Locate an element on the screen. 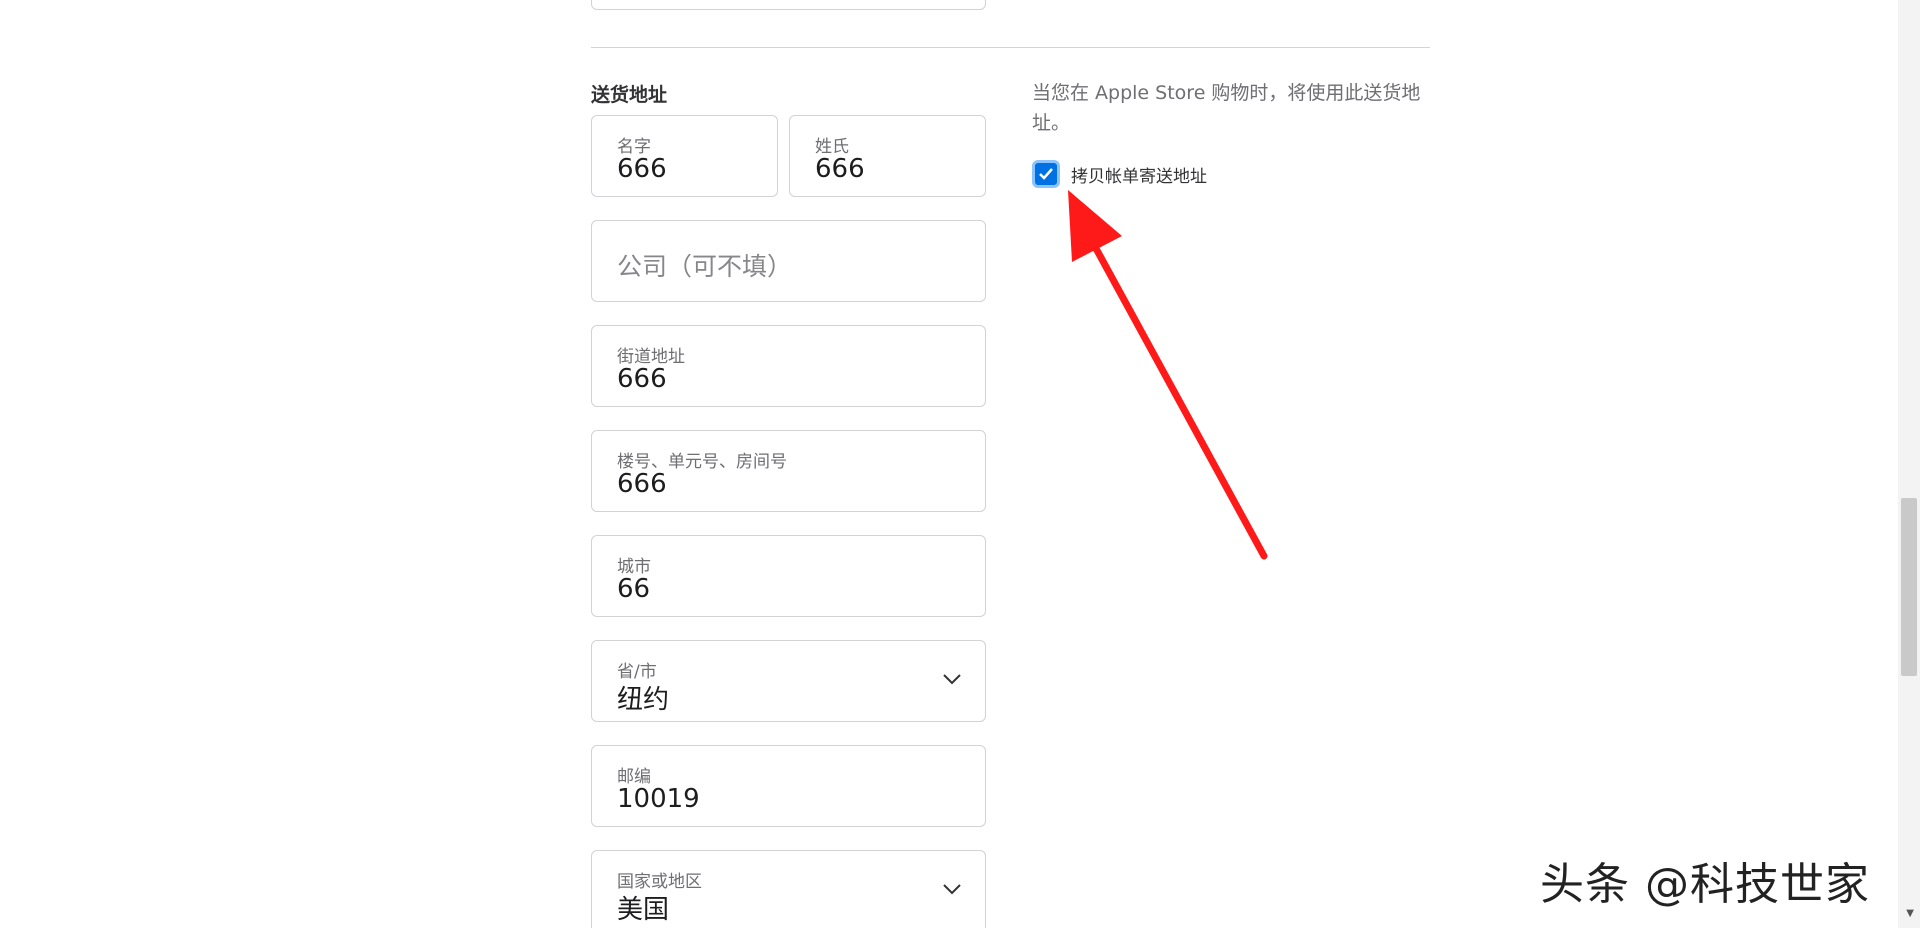 This screenshot has height=928, width=1920. annotation-arrow-icon is located at coordinates (1168, 375).